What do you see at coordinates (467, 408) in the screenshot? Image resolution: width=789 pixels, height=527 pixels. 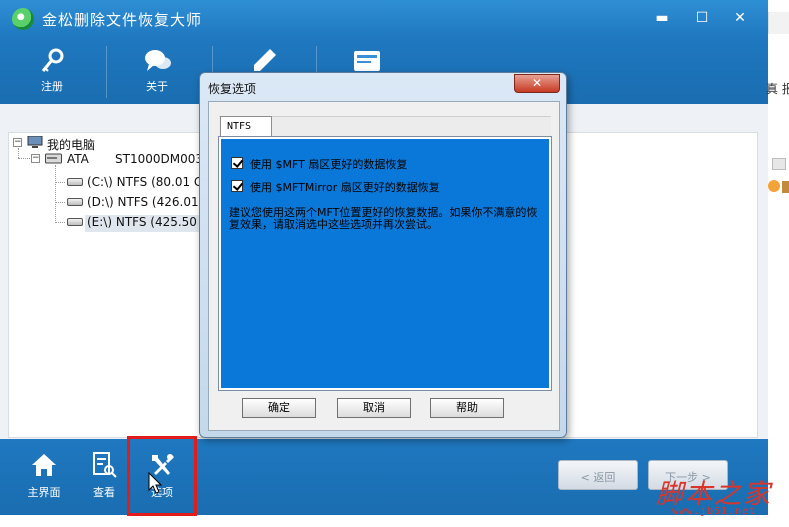 I see `help-button: 帮助` at bounding box center [467, 408].